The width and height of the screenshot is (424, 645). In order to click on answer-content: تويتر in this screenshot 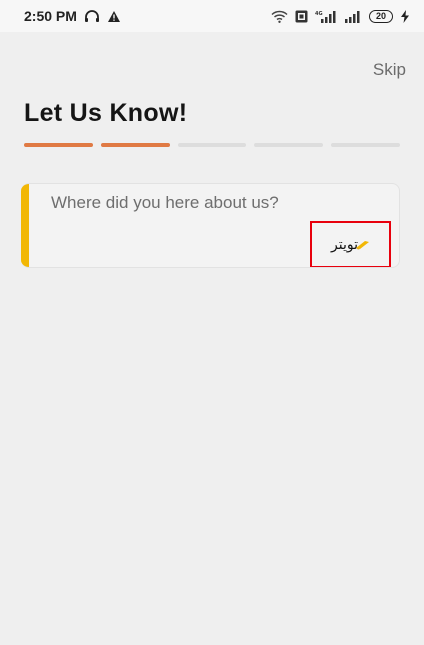, I will do `click(350, 244)`.